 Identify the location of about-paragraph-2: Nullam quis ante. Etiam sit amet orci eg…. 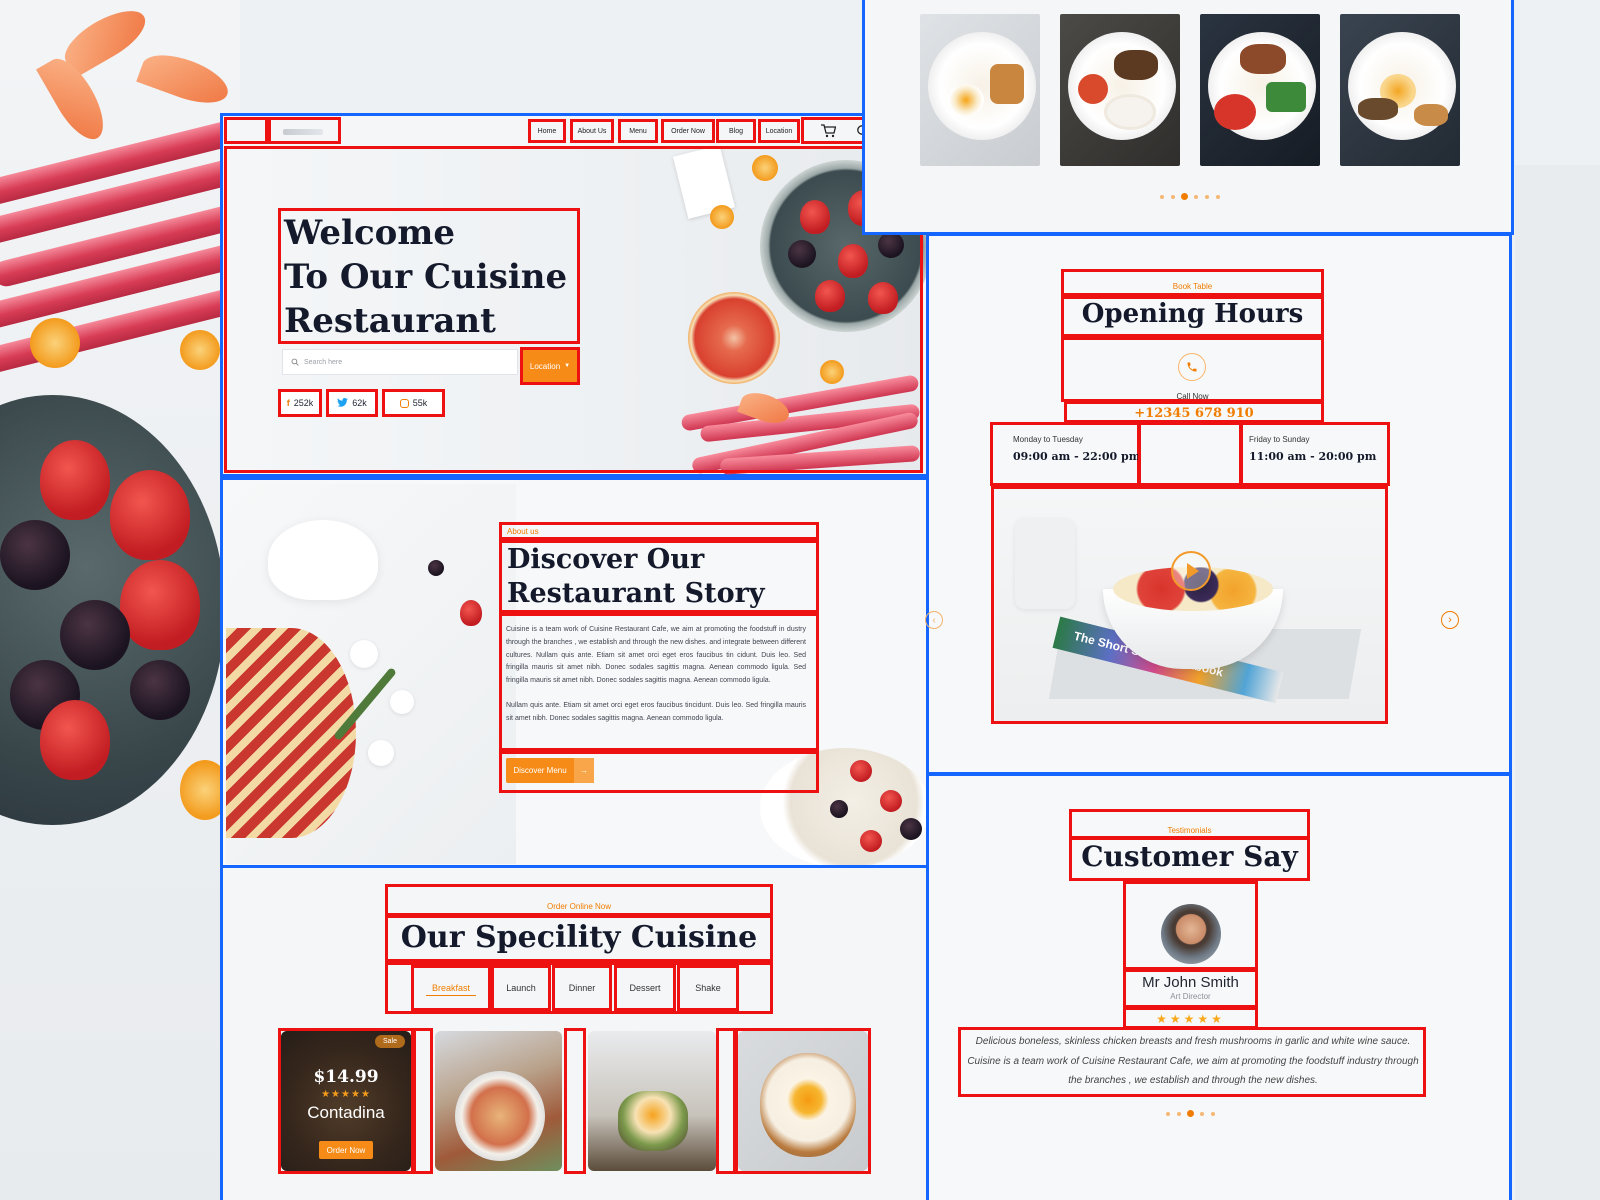
(656, 711).